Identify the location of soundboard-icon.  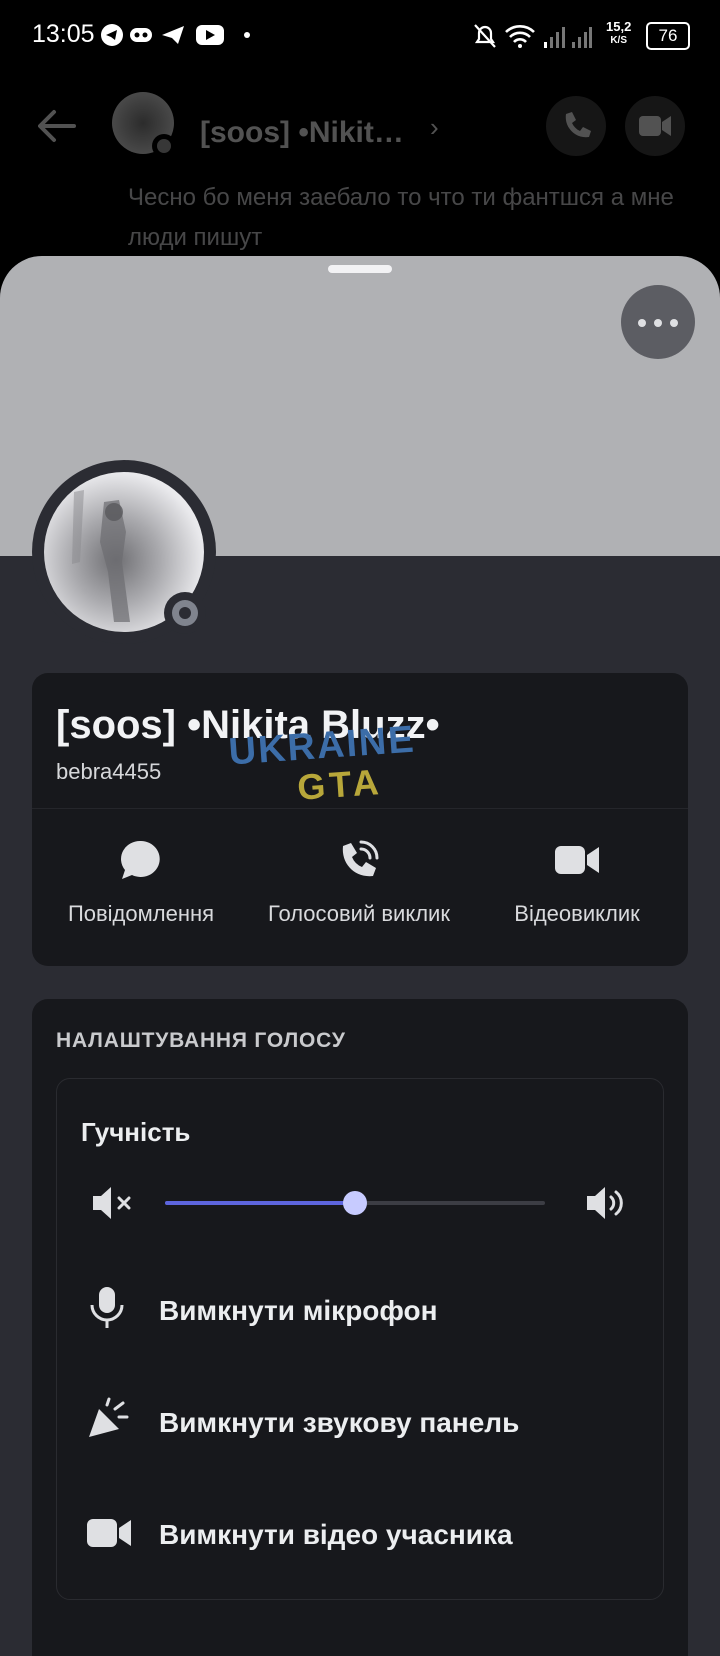
(109, 1417).